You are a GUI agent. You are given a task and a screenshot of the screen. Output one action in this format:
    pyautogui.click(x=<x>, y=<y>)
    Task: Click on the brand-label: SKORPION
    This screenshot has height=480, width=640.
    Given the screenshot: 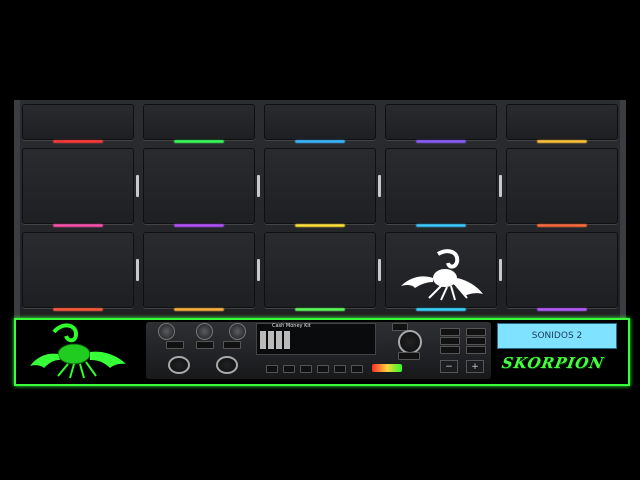 What is the action you would take?
    pyautogui.click(x=553, y=363)
    